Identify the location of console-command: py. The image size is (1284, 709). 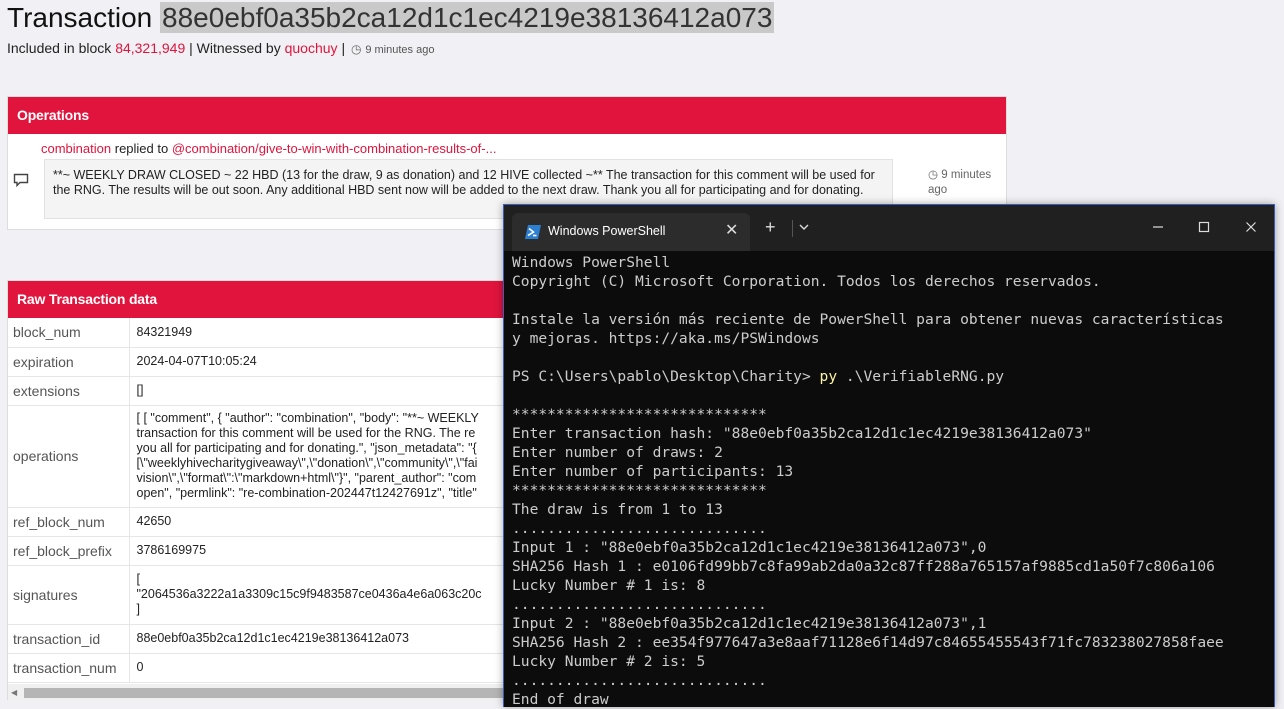
(828, 376).